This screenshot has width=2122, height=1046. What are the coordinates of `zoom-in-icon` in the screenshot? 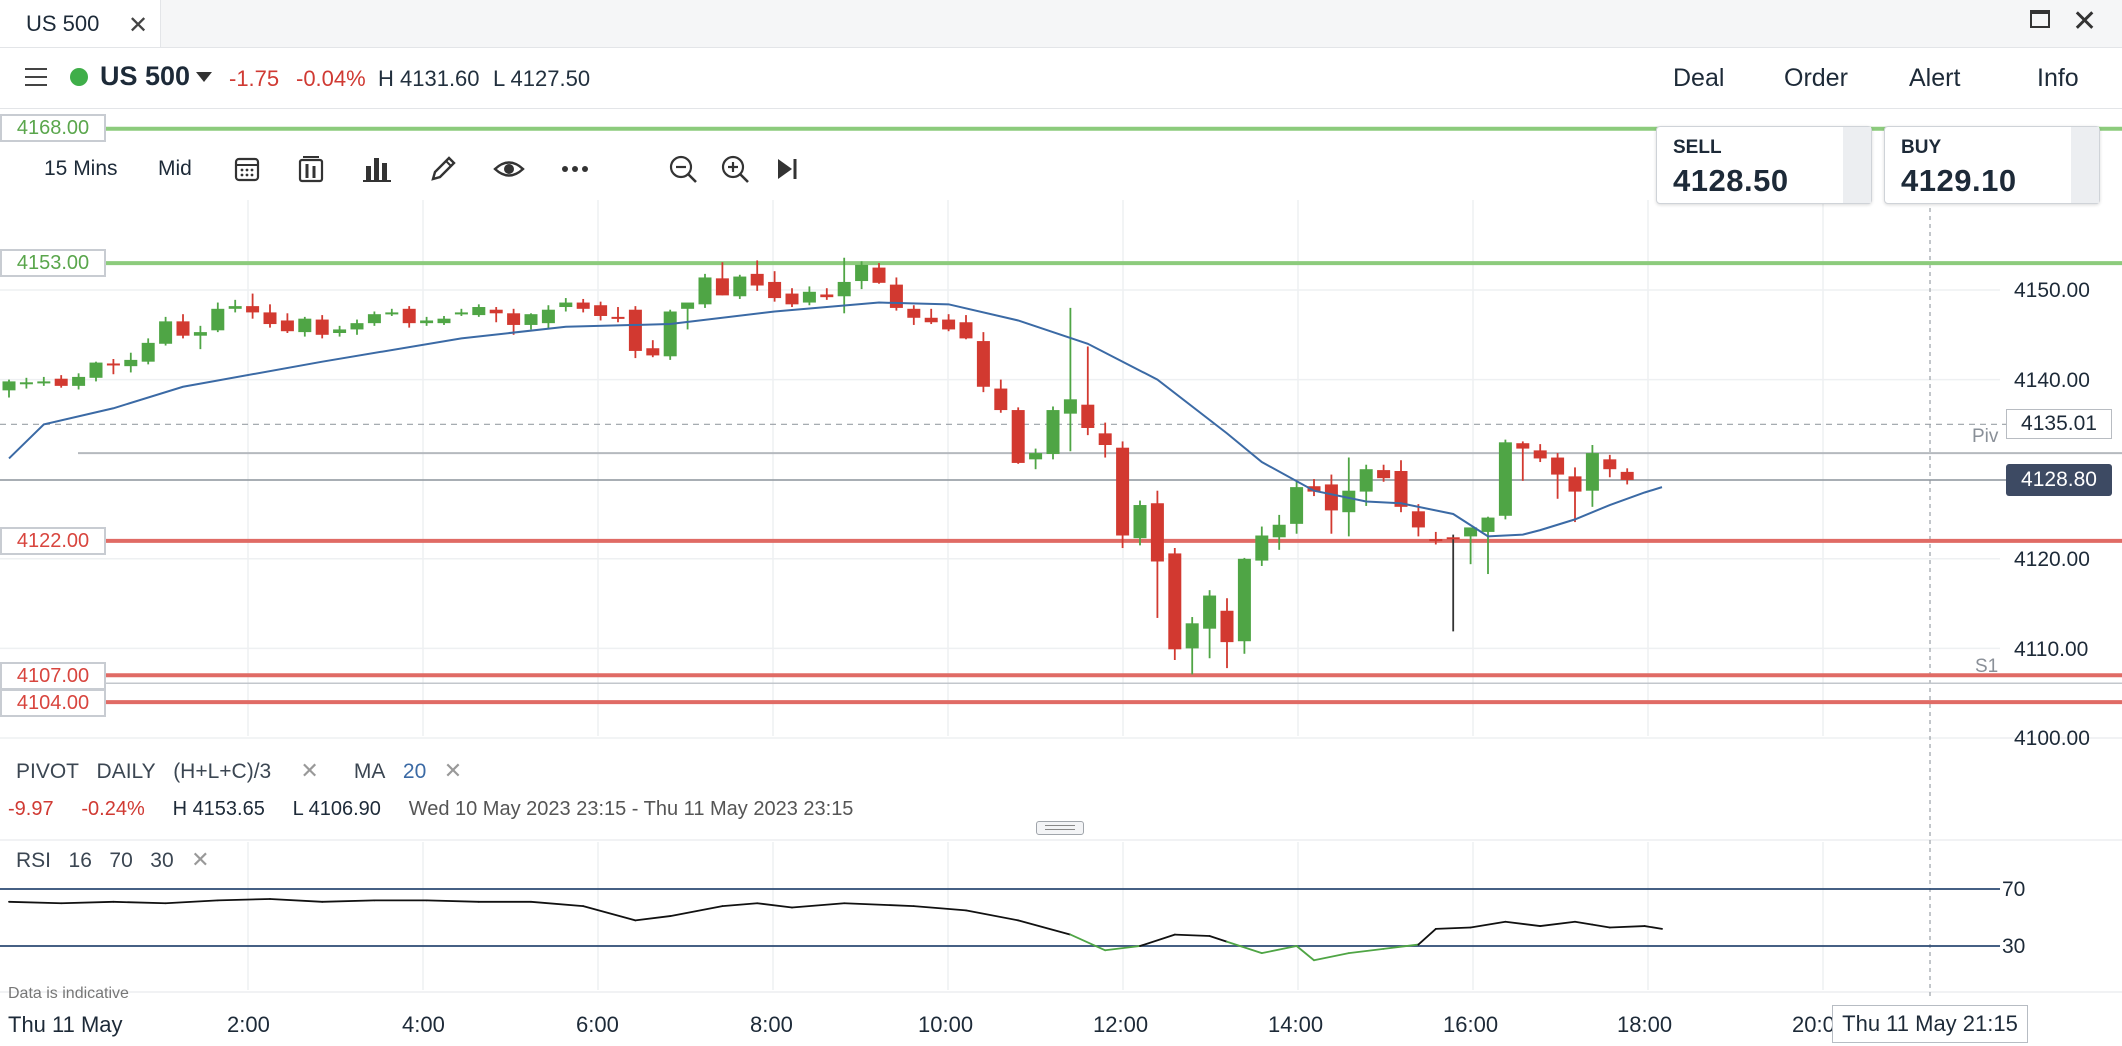 It's located at (735, 169).